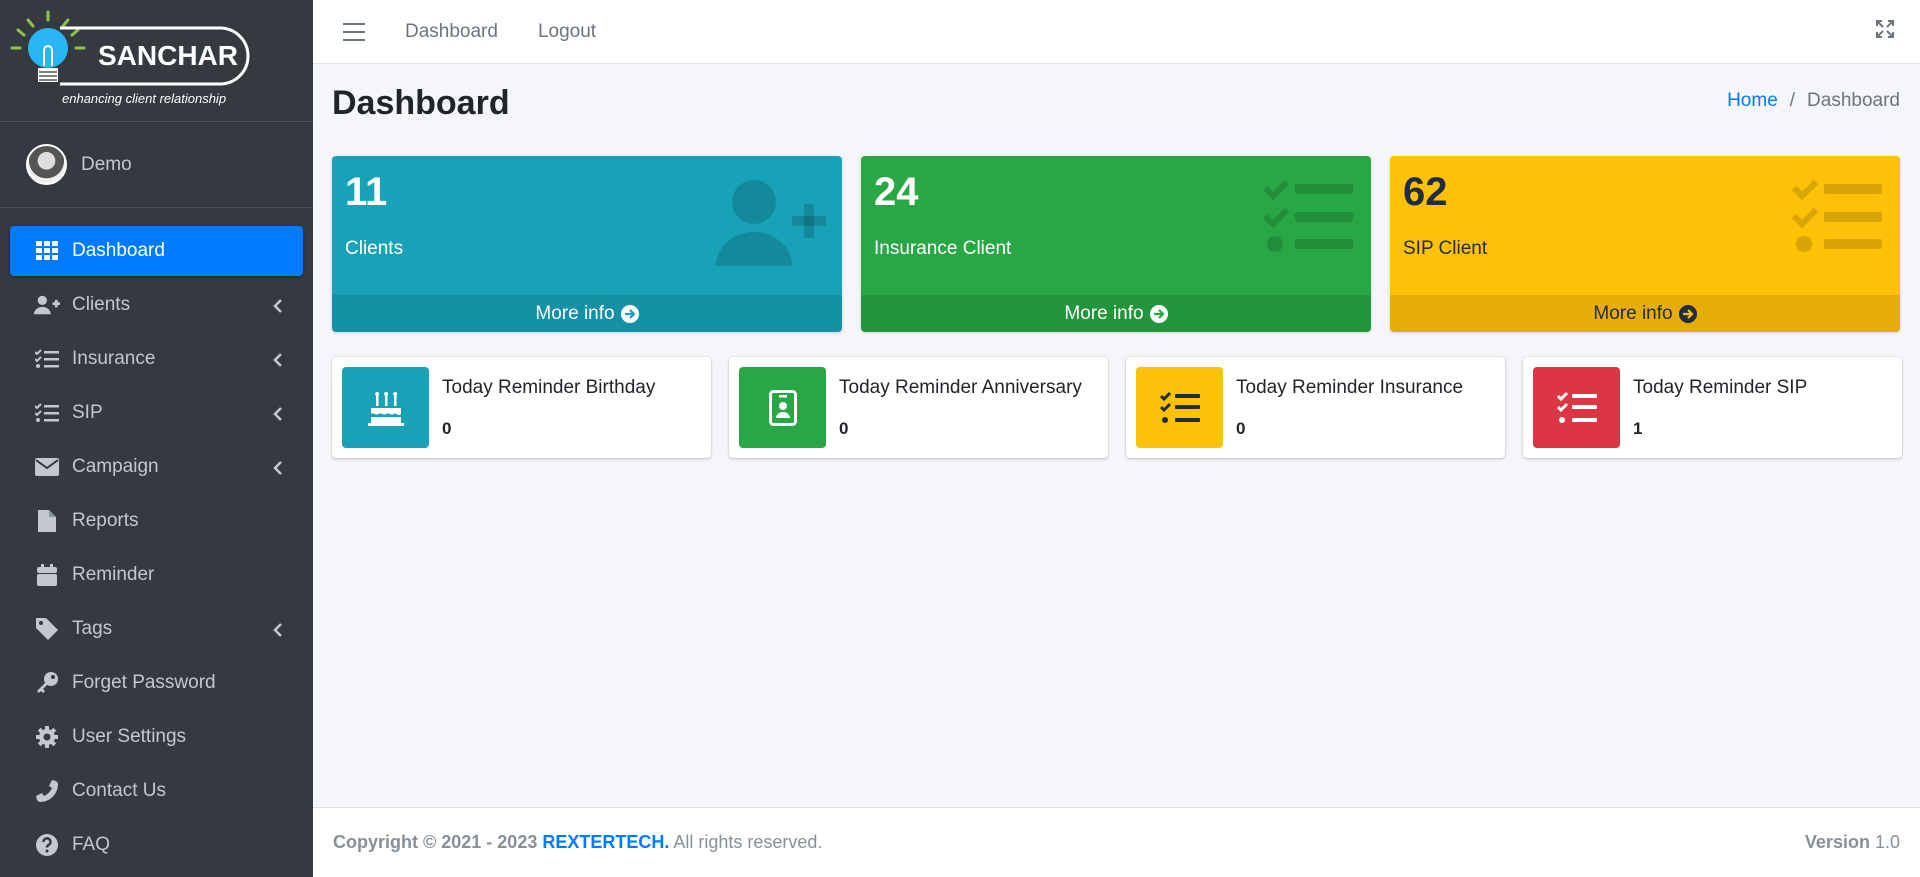  What do you see at coordinates (1425, 192) in the screenshot?
I see `stat-value: 62` at bounding box center [1425, 192].